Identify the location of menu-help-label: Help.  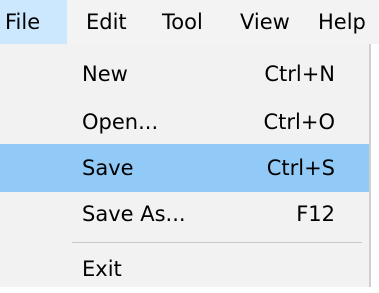
(342, 22).